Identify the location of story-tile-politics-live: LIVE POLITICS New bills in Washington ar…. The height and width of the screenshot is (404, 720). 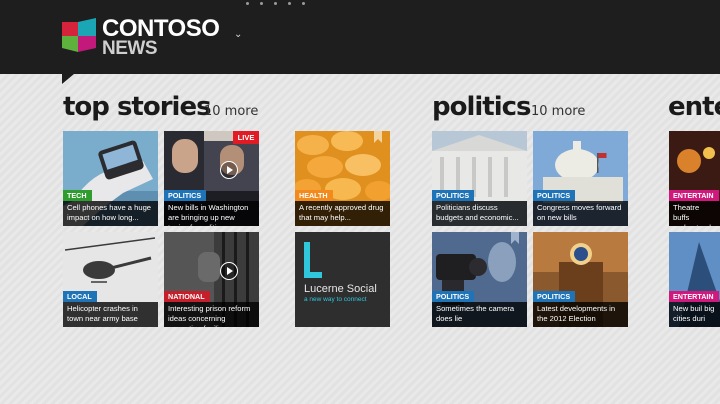
(211, 178).